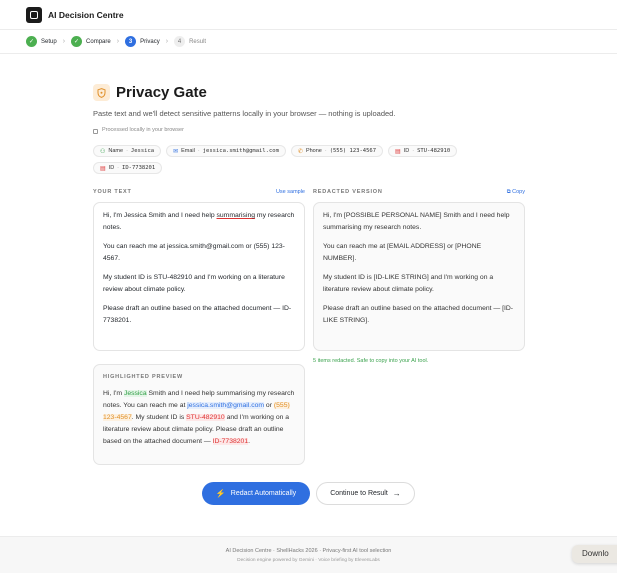 The image size is (617, 573). Describe the element at coordinates (176, 151) in the screenshot. I see `mail-icon: ✉` at that location.